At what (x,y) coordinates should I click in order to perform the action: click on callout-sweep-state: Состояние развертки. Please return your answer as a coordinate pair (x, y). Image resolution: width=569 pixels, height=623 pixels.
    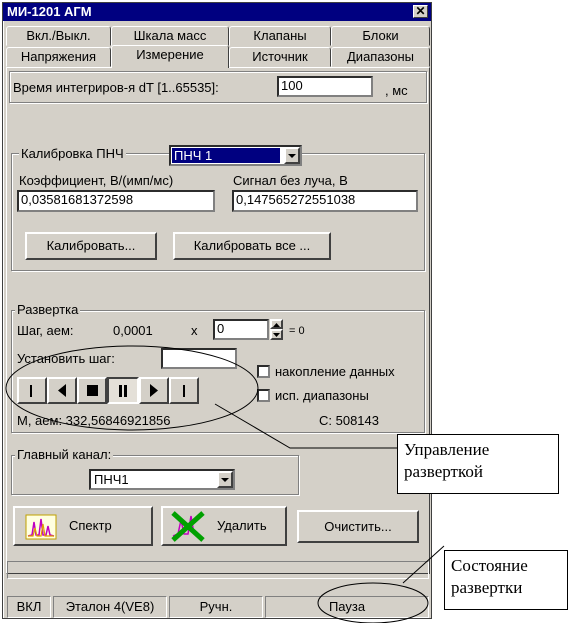
    Looking at the image, I should click on (506, 580).